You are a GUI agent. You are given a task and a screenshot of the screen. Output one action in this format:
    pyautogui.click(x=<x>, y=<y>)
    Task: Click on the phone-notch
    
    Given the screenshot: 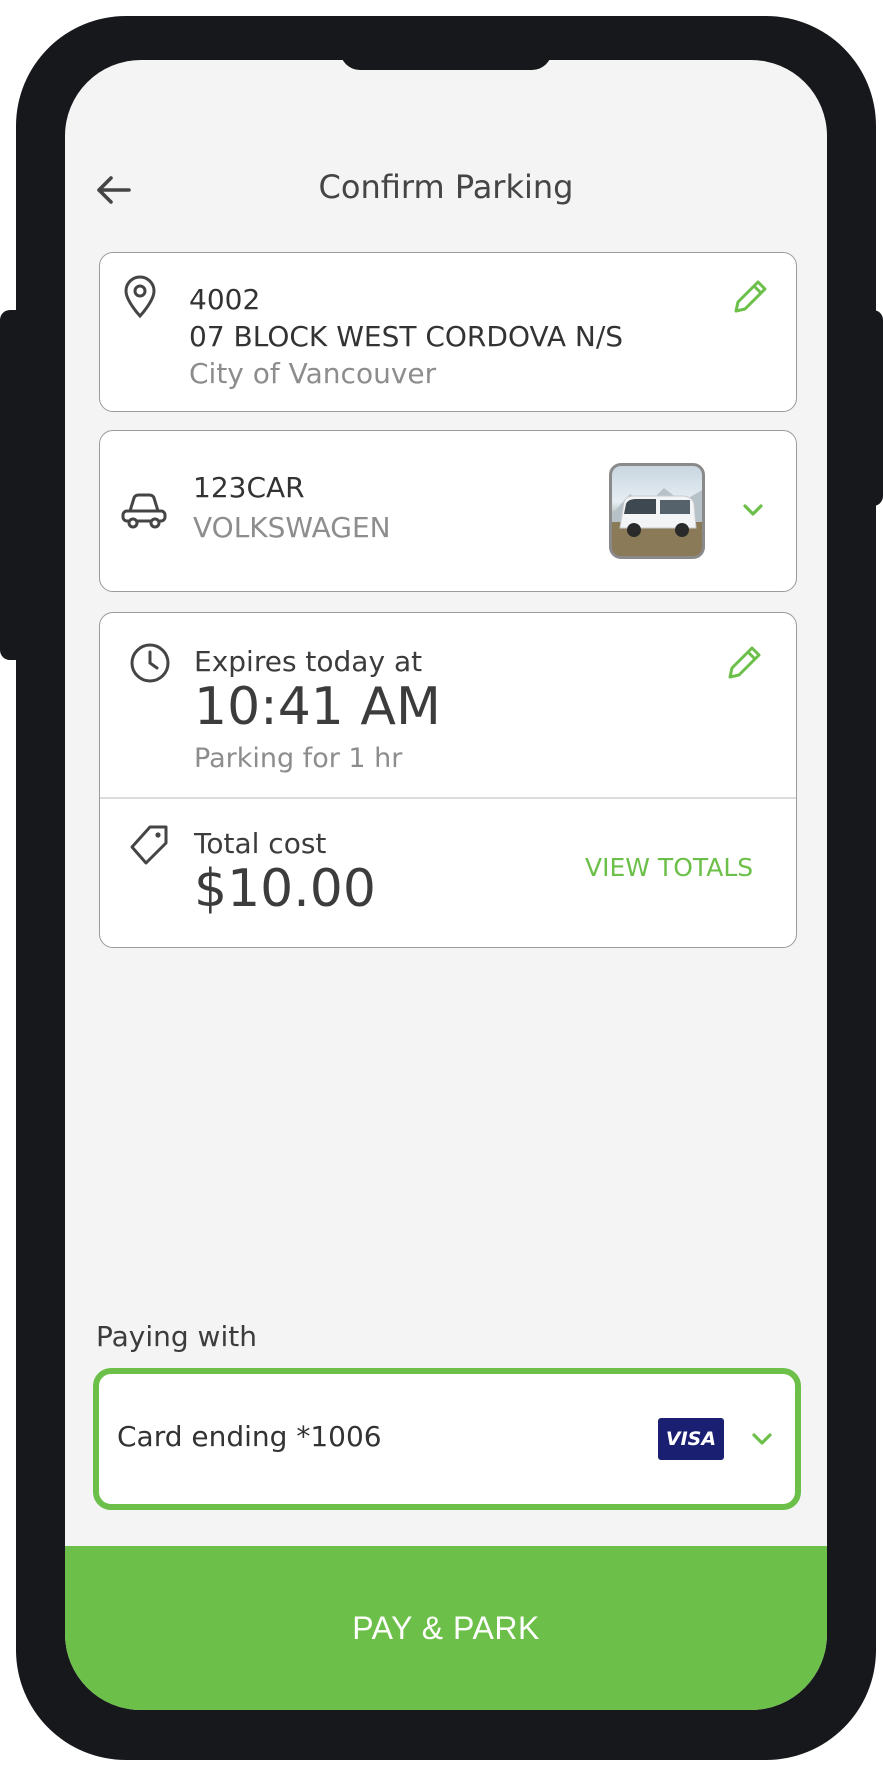 What is the action you would take?
    pyautogui.click(x=446, y=59)
    